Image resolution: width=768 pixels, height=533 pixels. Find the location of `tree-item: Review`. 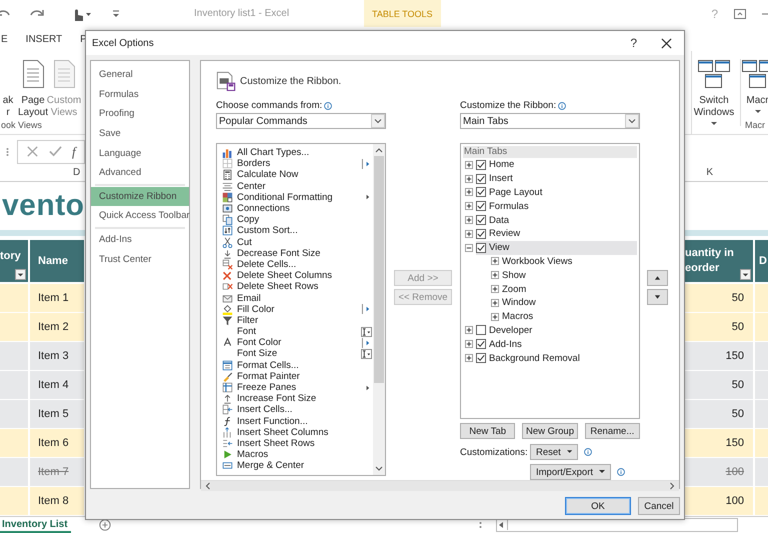

tree-item: Review is located at coordinates (504, 234).